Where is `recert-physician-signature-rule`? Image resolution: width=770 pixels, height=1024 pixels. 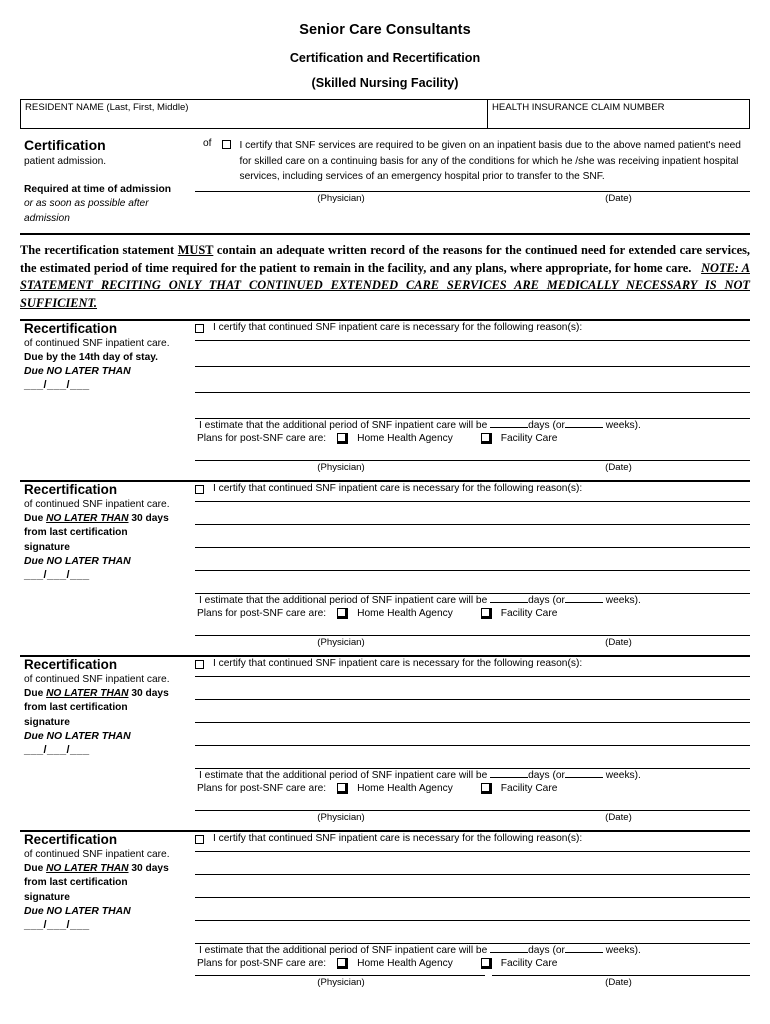
recert-physician-signature-rule is located at coordinates (340, 975).